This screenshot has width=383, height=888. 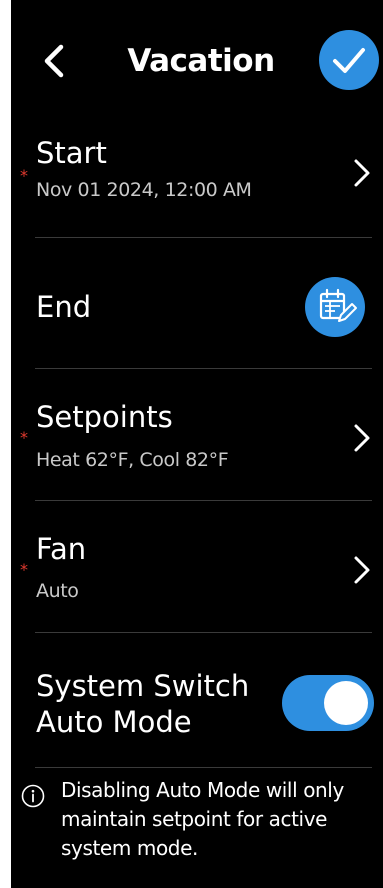 What do you see at coordinates (197, 434) in the screenshot?
I see `setpoints-row: Setpoints * Heat 62°F, Cool 82°F` at bounding box center [197, 434].